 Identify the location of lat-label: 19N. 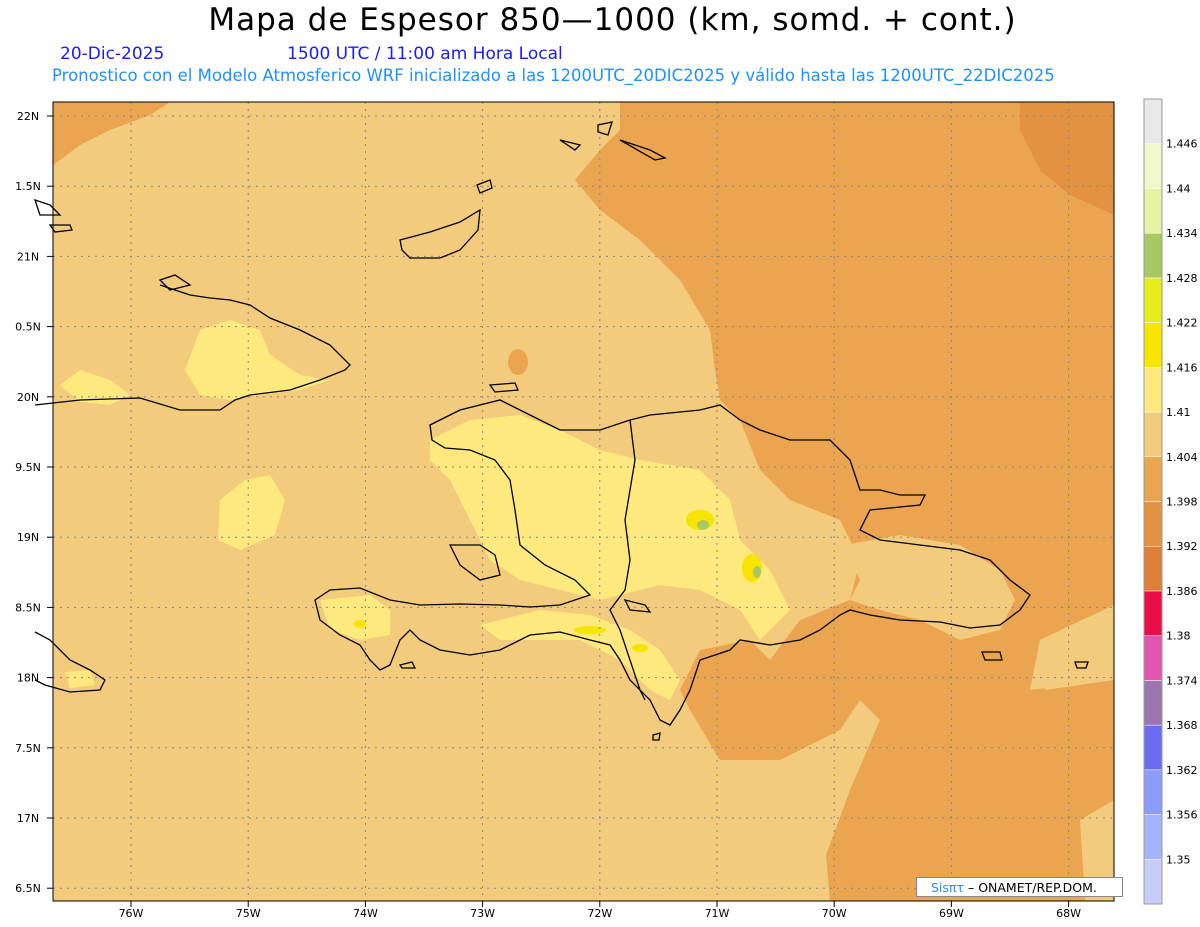
(28, 537).